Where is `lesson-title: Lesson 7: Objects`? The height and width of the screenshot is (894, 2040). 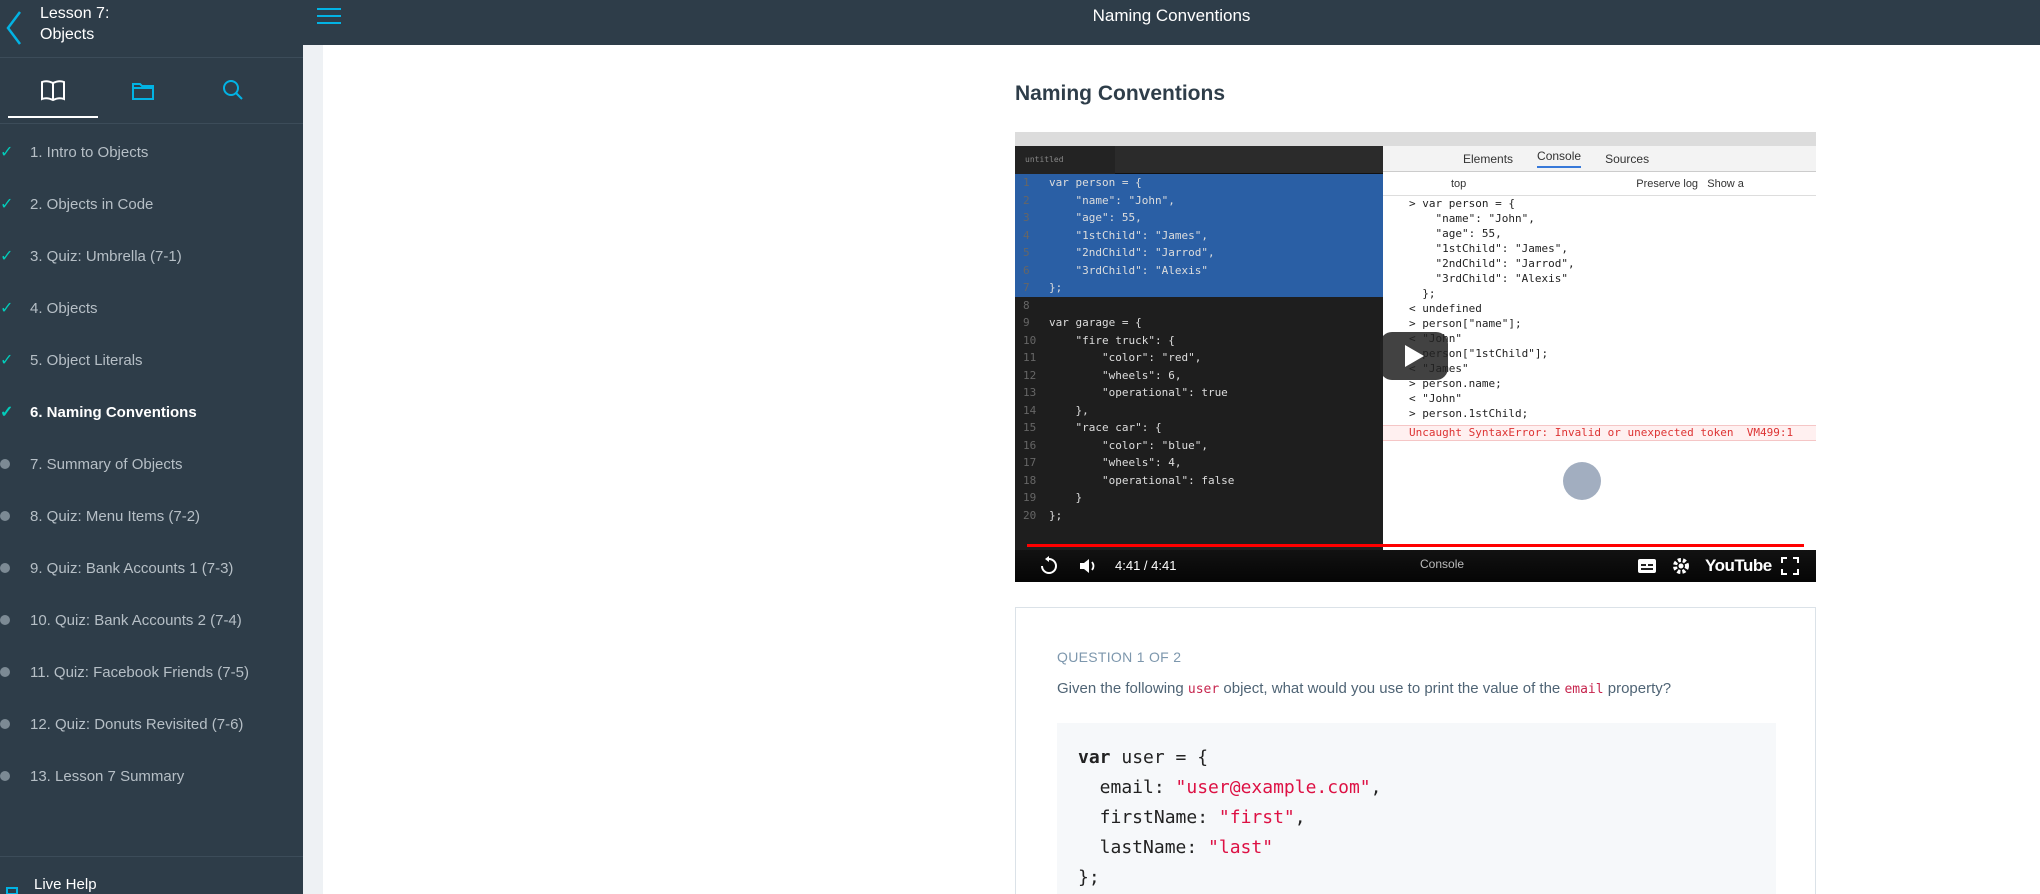 lesson-title: Lesson 7: Objects is located at coordinates (74, 24).